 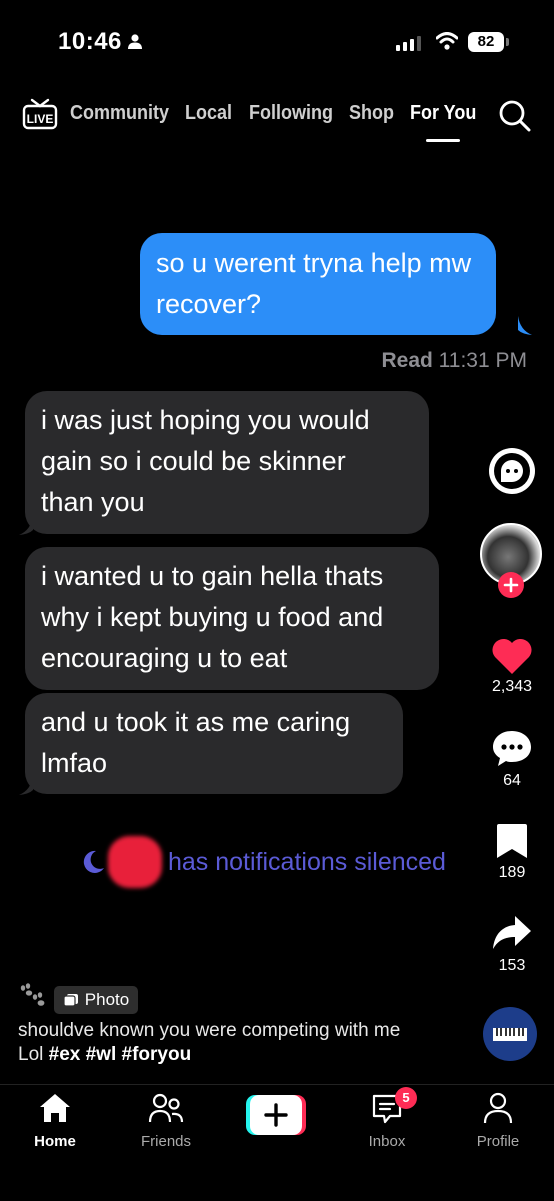 What do you see at coordinates (214, 743) in the screenshot?
I see `received-message-bubble: and u took it as me caring lmfao` at bounding box center [214, 743].